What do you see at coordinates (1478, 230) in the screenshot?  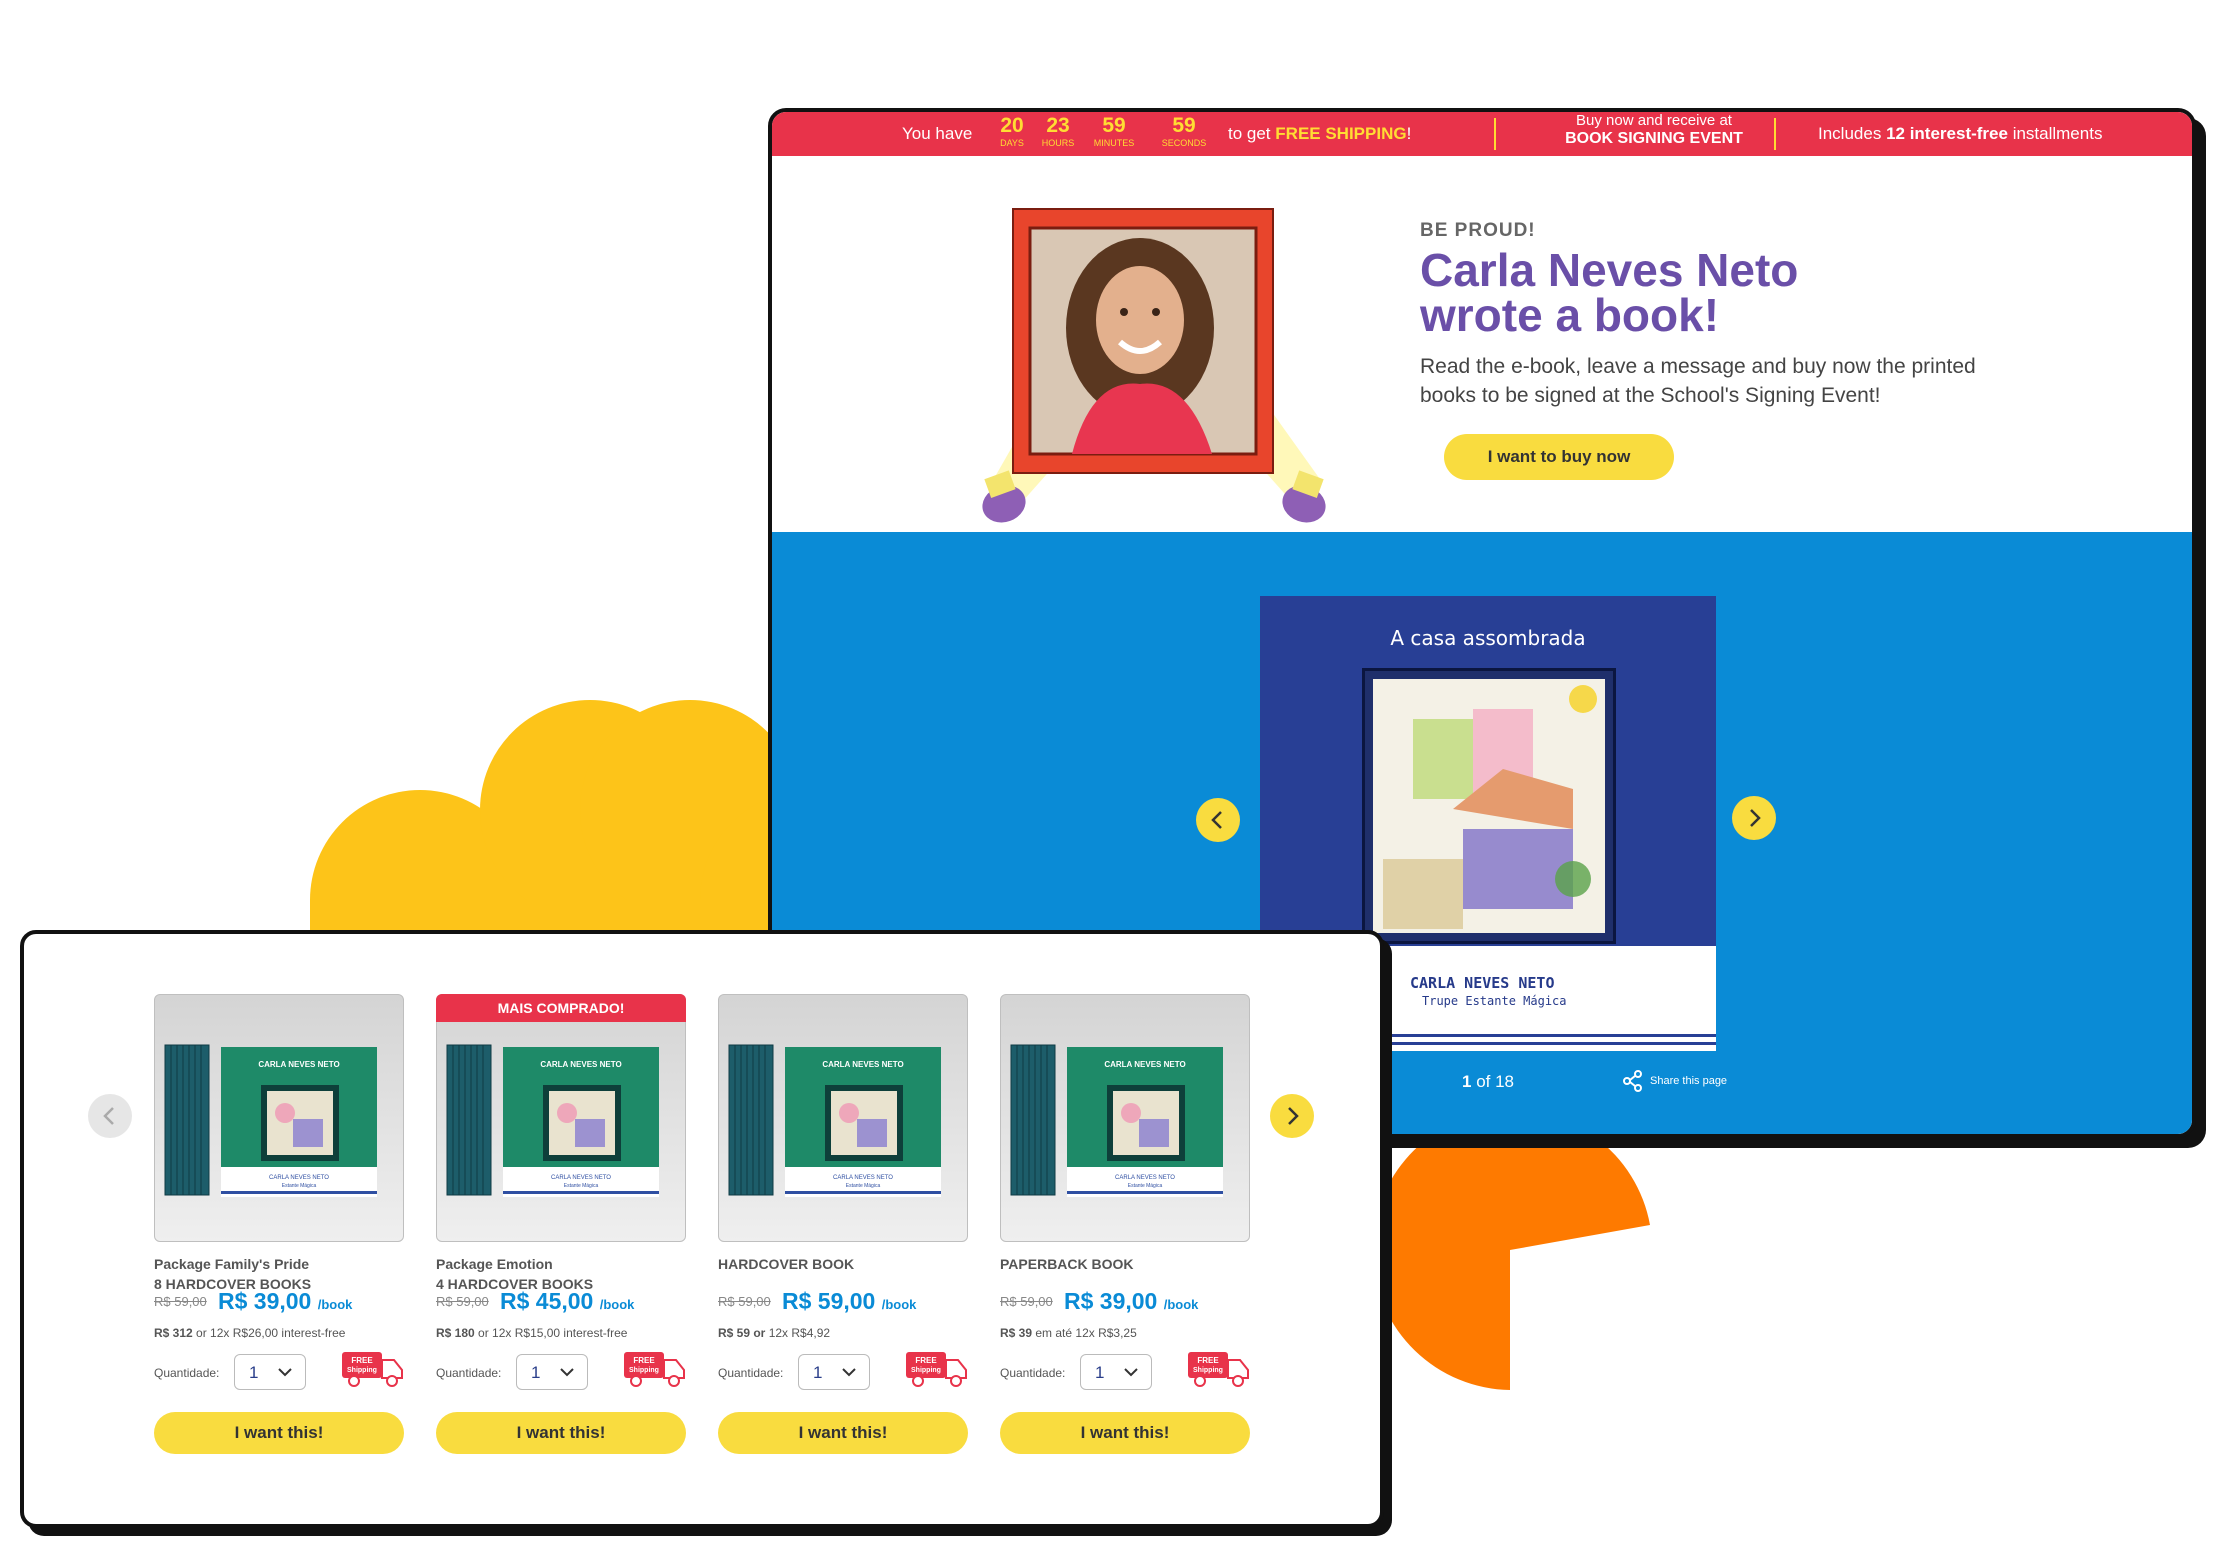 I see `hero-eyebrow: BE PROUD!` at bounding box center [1478, 230].